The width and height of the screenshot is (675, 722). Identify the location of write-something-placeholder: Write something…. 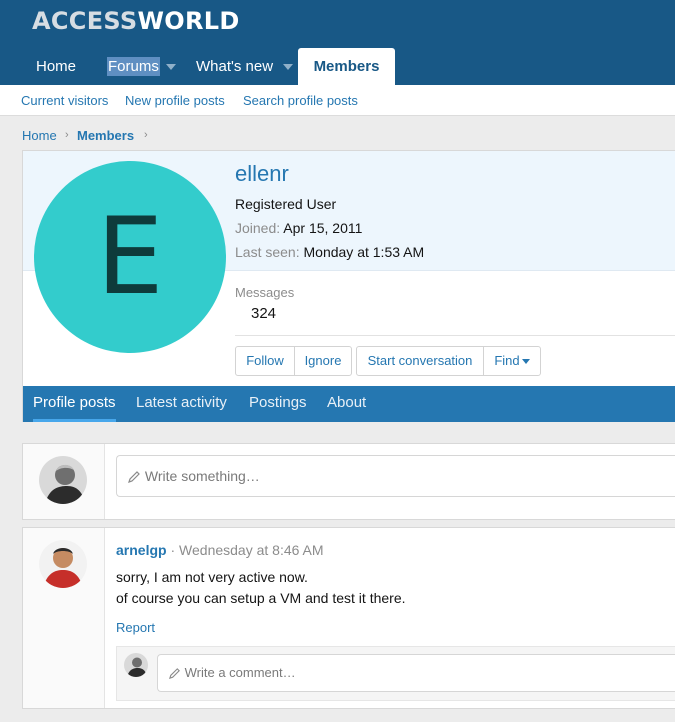
(202, 476).